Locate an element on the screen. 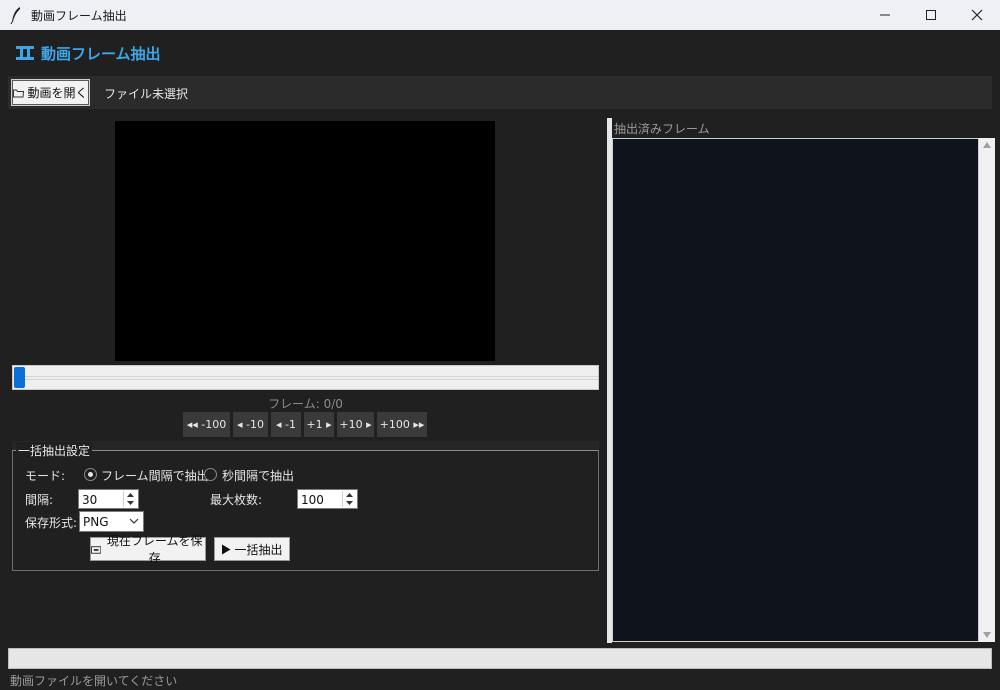  format-select: PNG is located at coordinates (111, 521).